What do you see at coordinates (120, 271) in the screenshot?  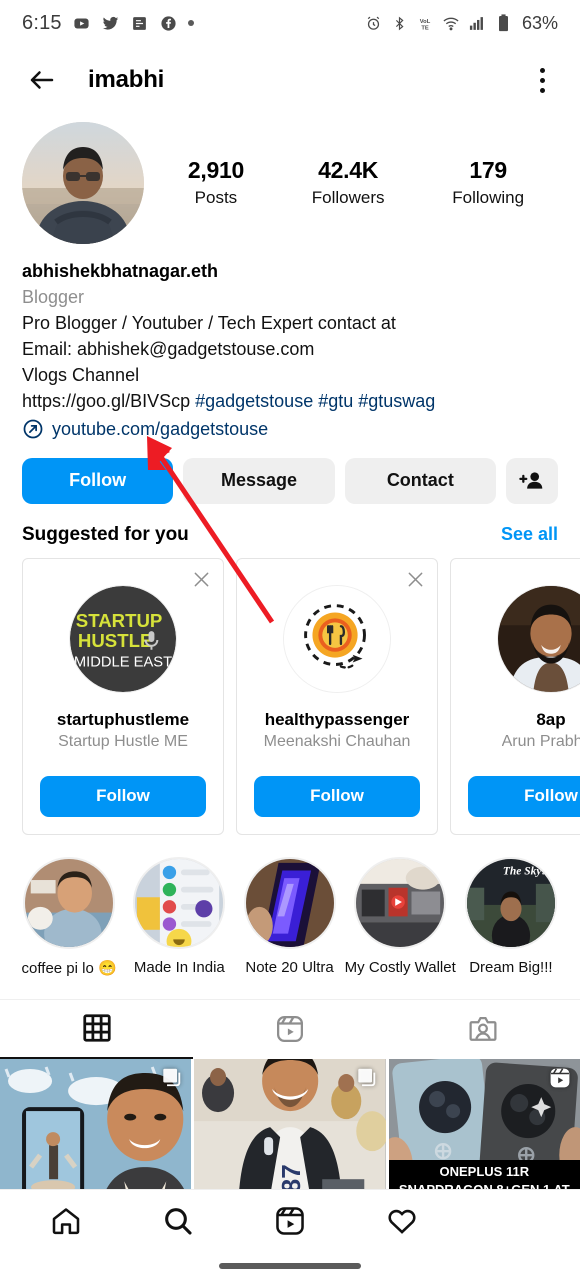 I see `display-name: abhishekbhatnagar.eth` at bounding box center [120, 271].